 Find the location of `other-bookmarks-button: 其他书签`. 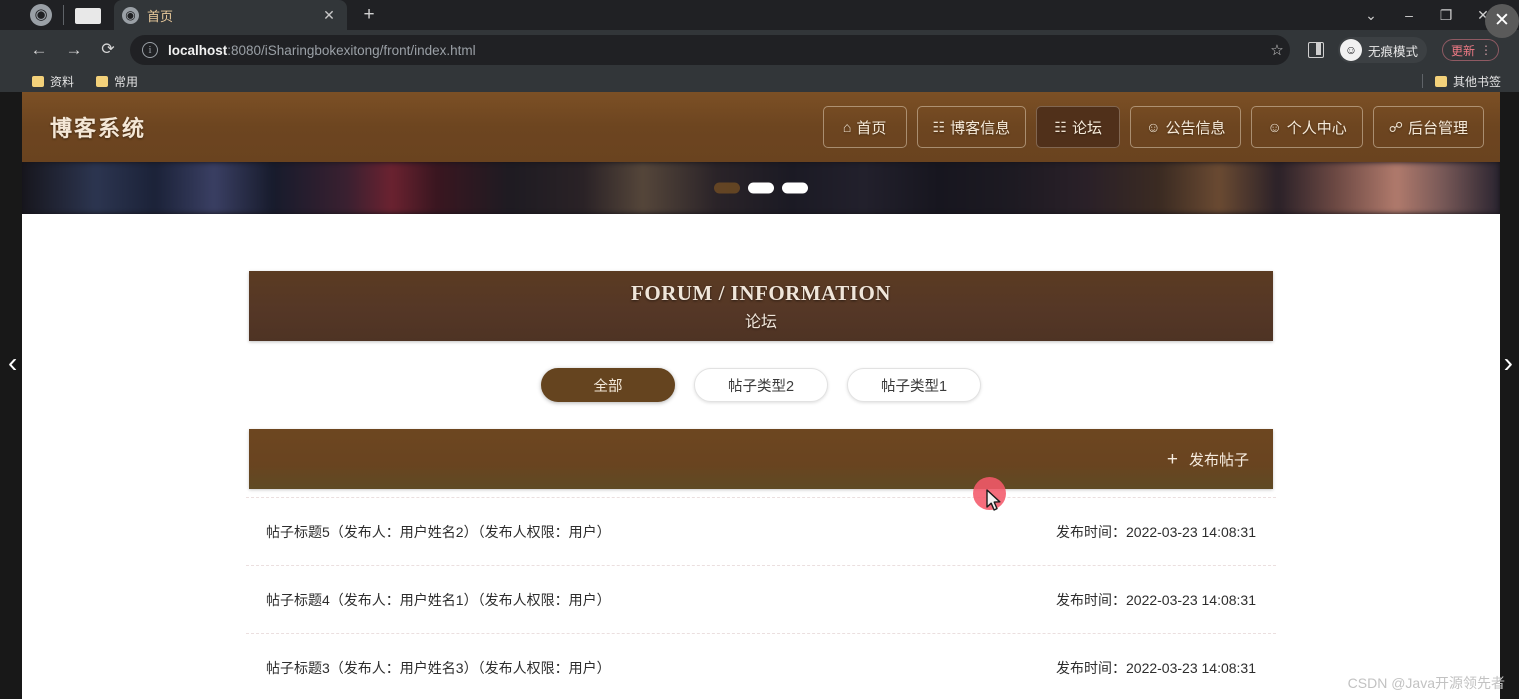

other-bookmarks-button: 其他书签 is located at coordinates (1467, 81).